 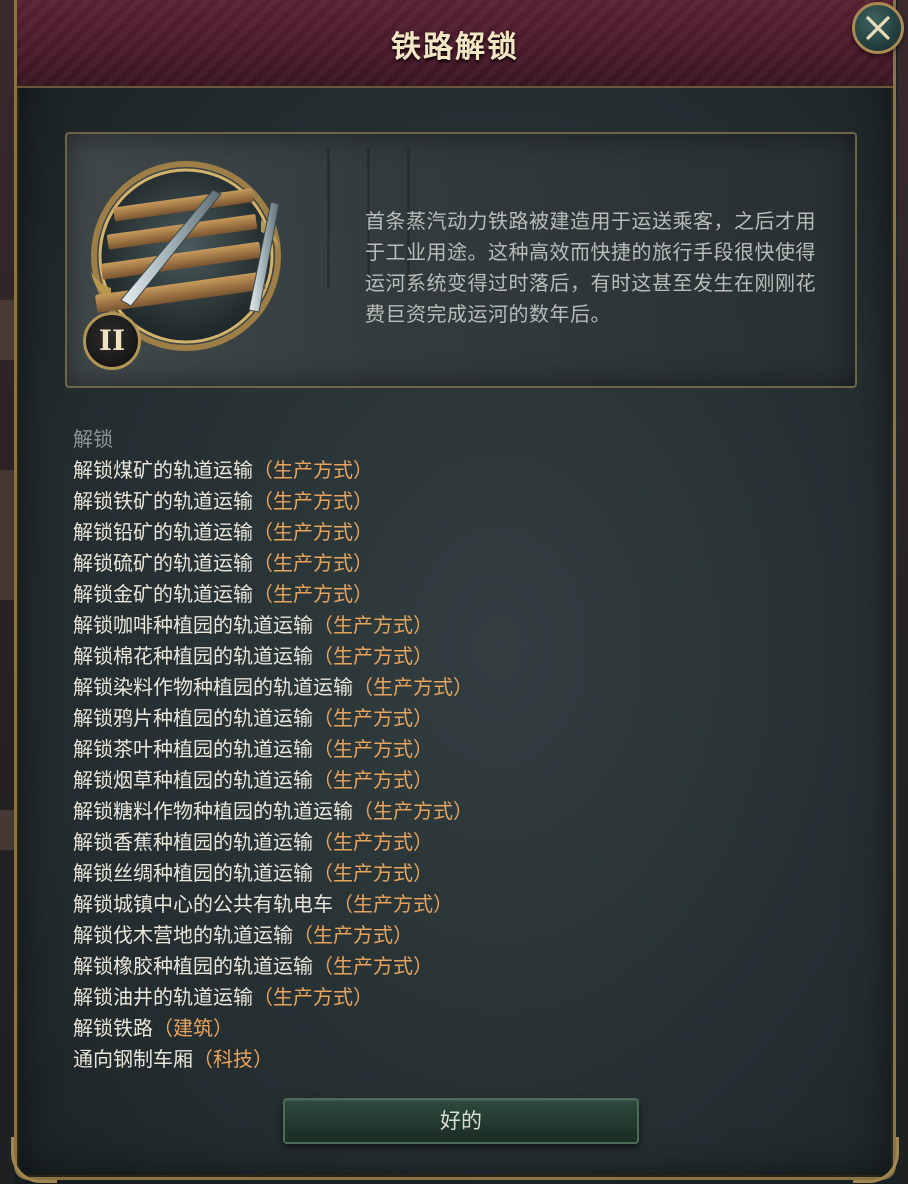 I want to click on unlock-item: 解锁城镇中心的公共有轨电车（生产方式）, so click(x=453, y=904).